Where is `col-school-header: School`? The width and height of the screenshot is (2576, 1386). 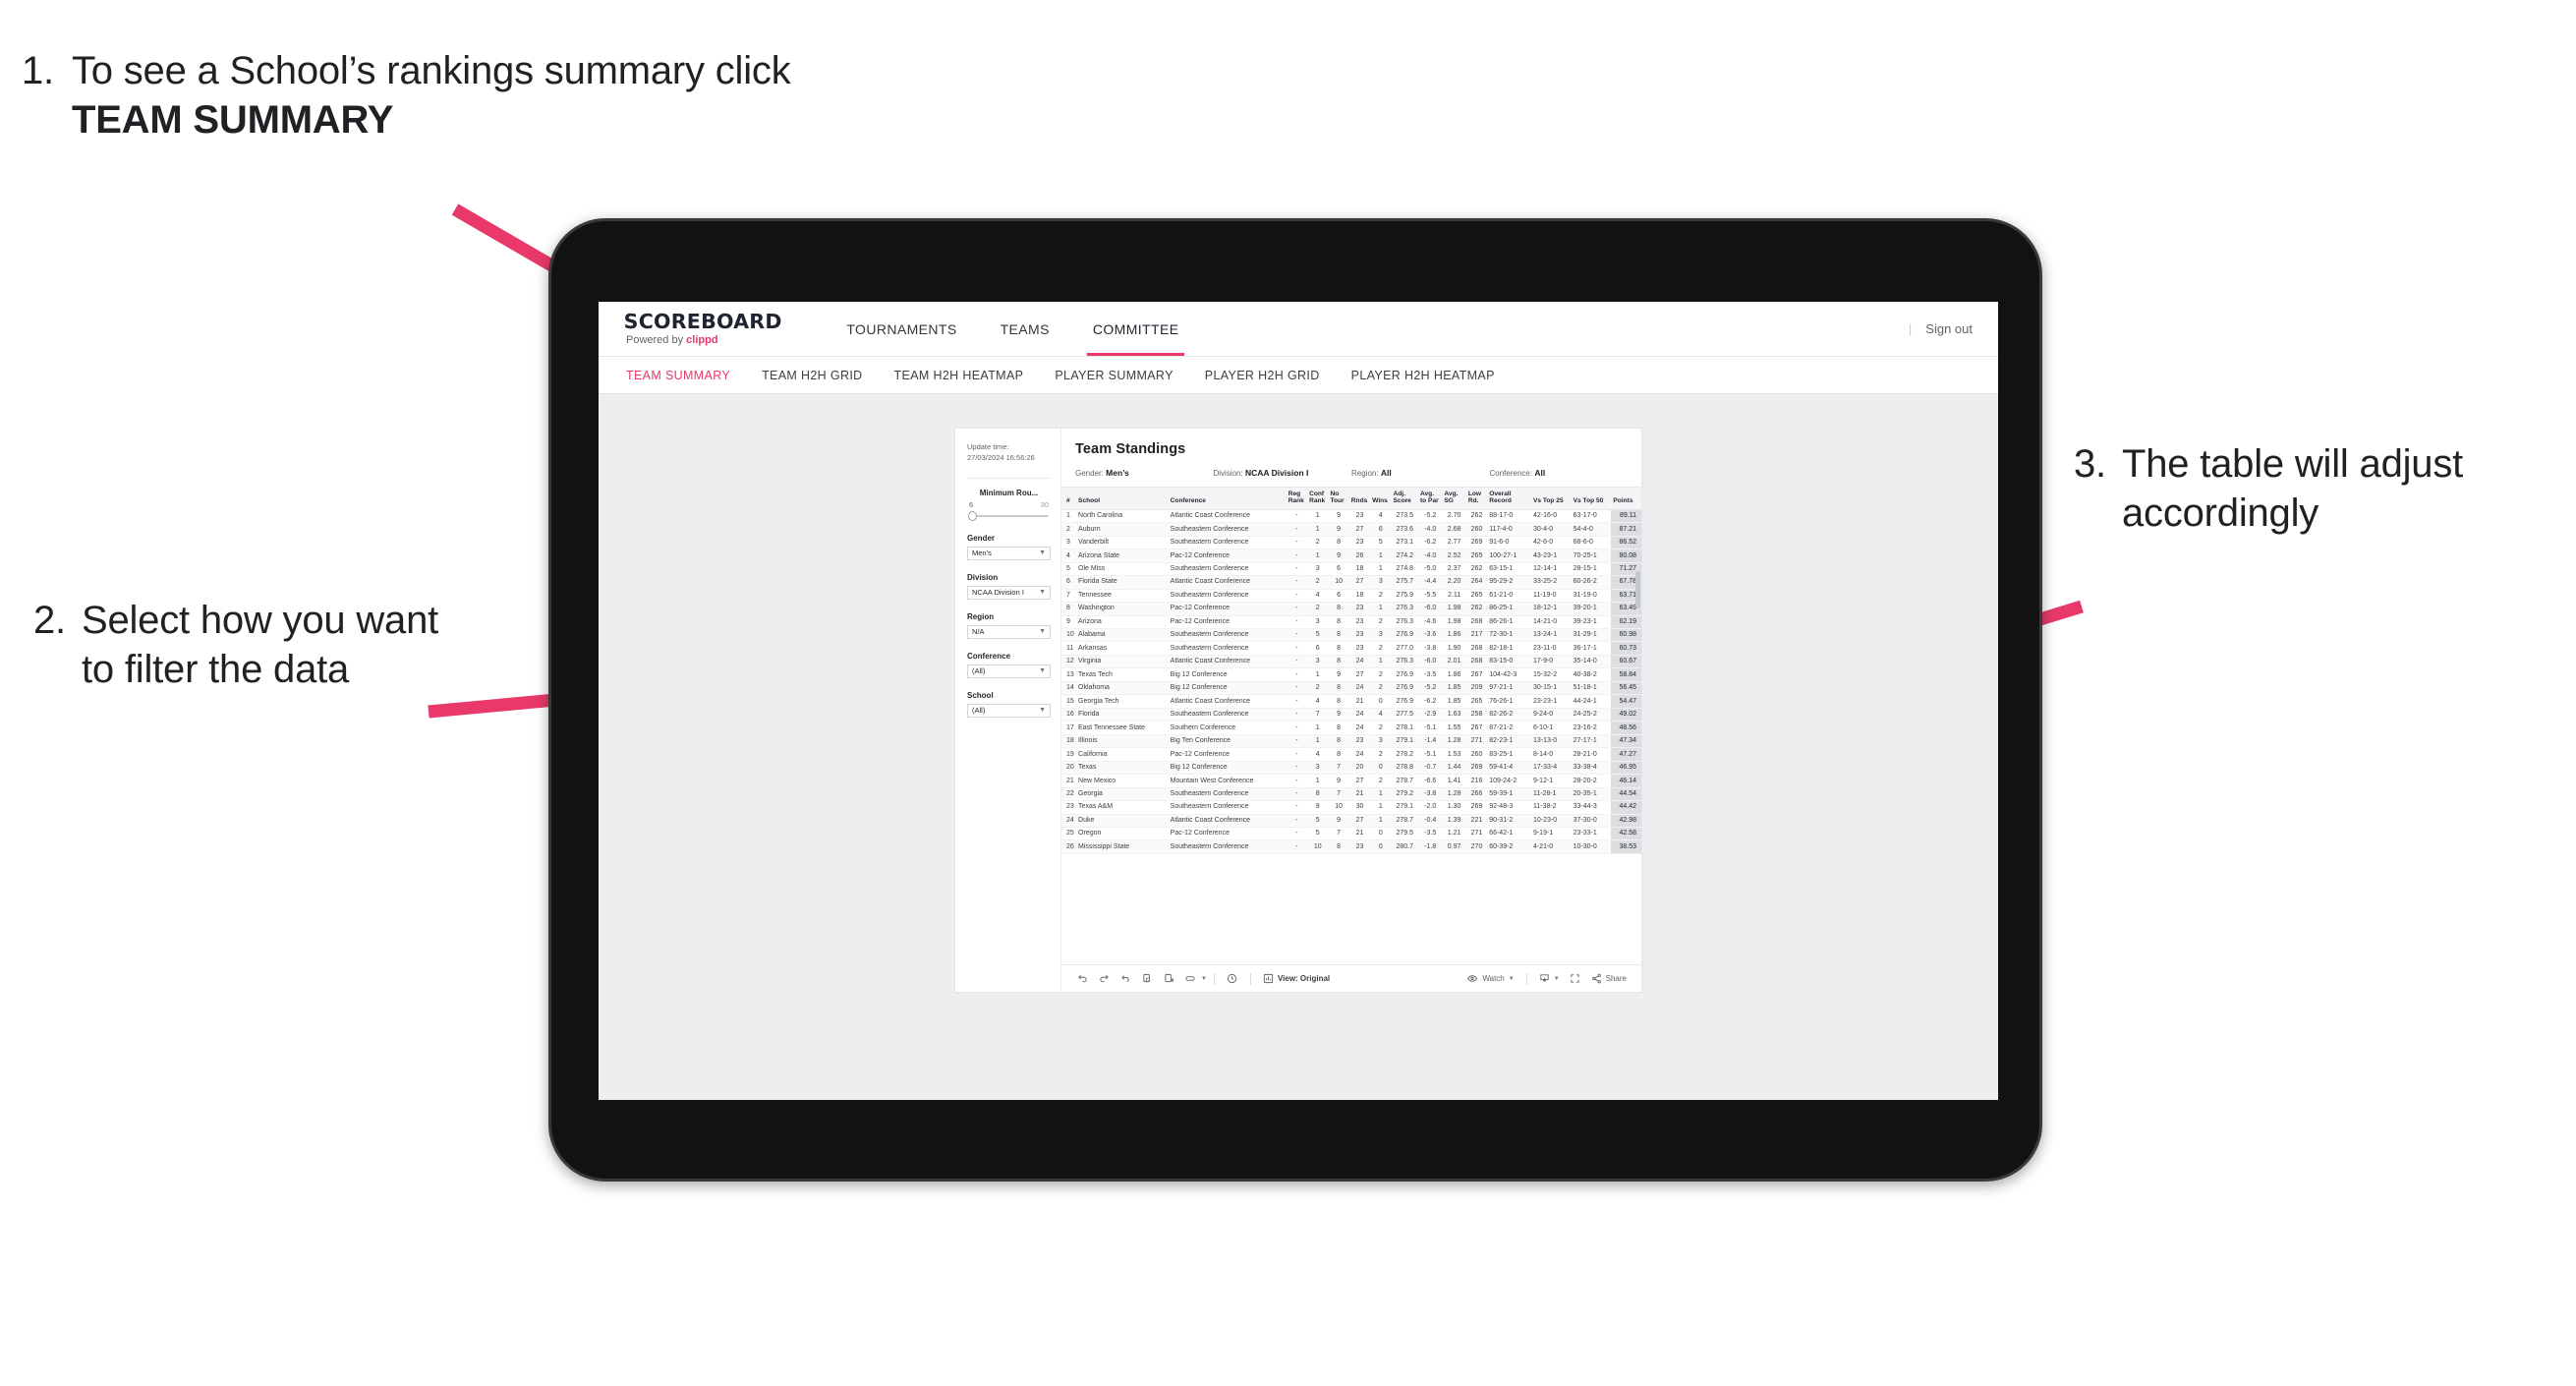 col-school-header: School is located at coordinates (1122, 499).